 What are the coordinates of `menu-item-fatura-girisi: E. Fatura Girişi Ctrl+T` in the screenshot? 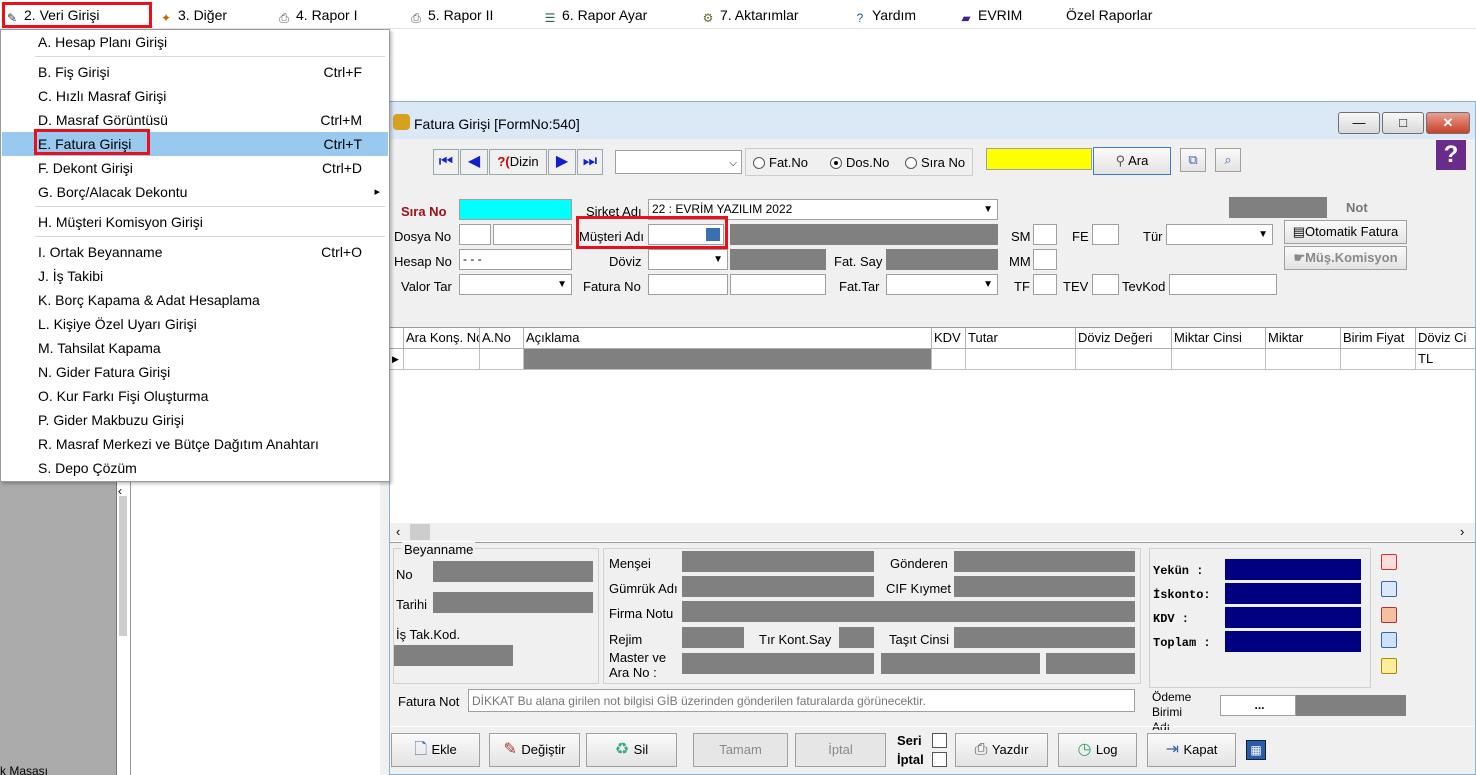 It's located at (195, 144).